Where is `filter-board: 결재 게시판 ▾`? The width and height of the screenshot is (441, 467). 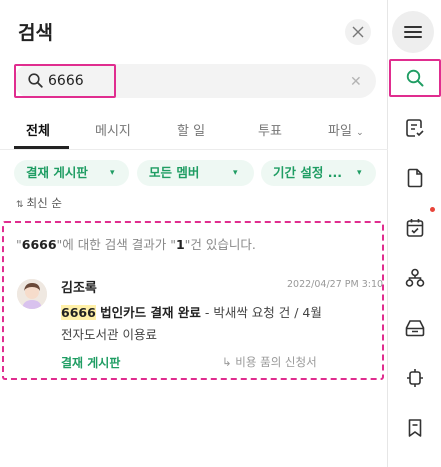 filter-board: 결재 게시판 ▾ is located at coordinates (71, 173).